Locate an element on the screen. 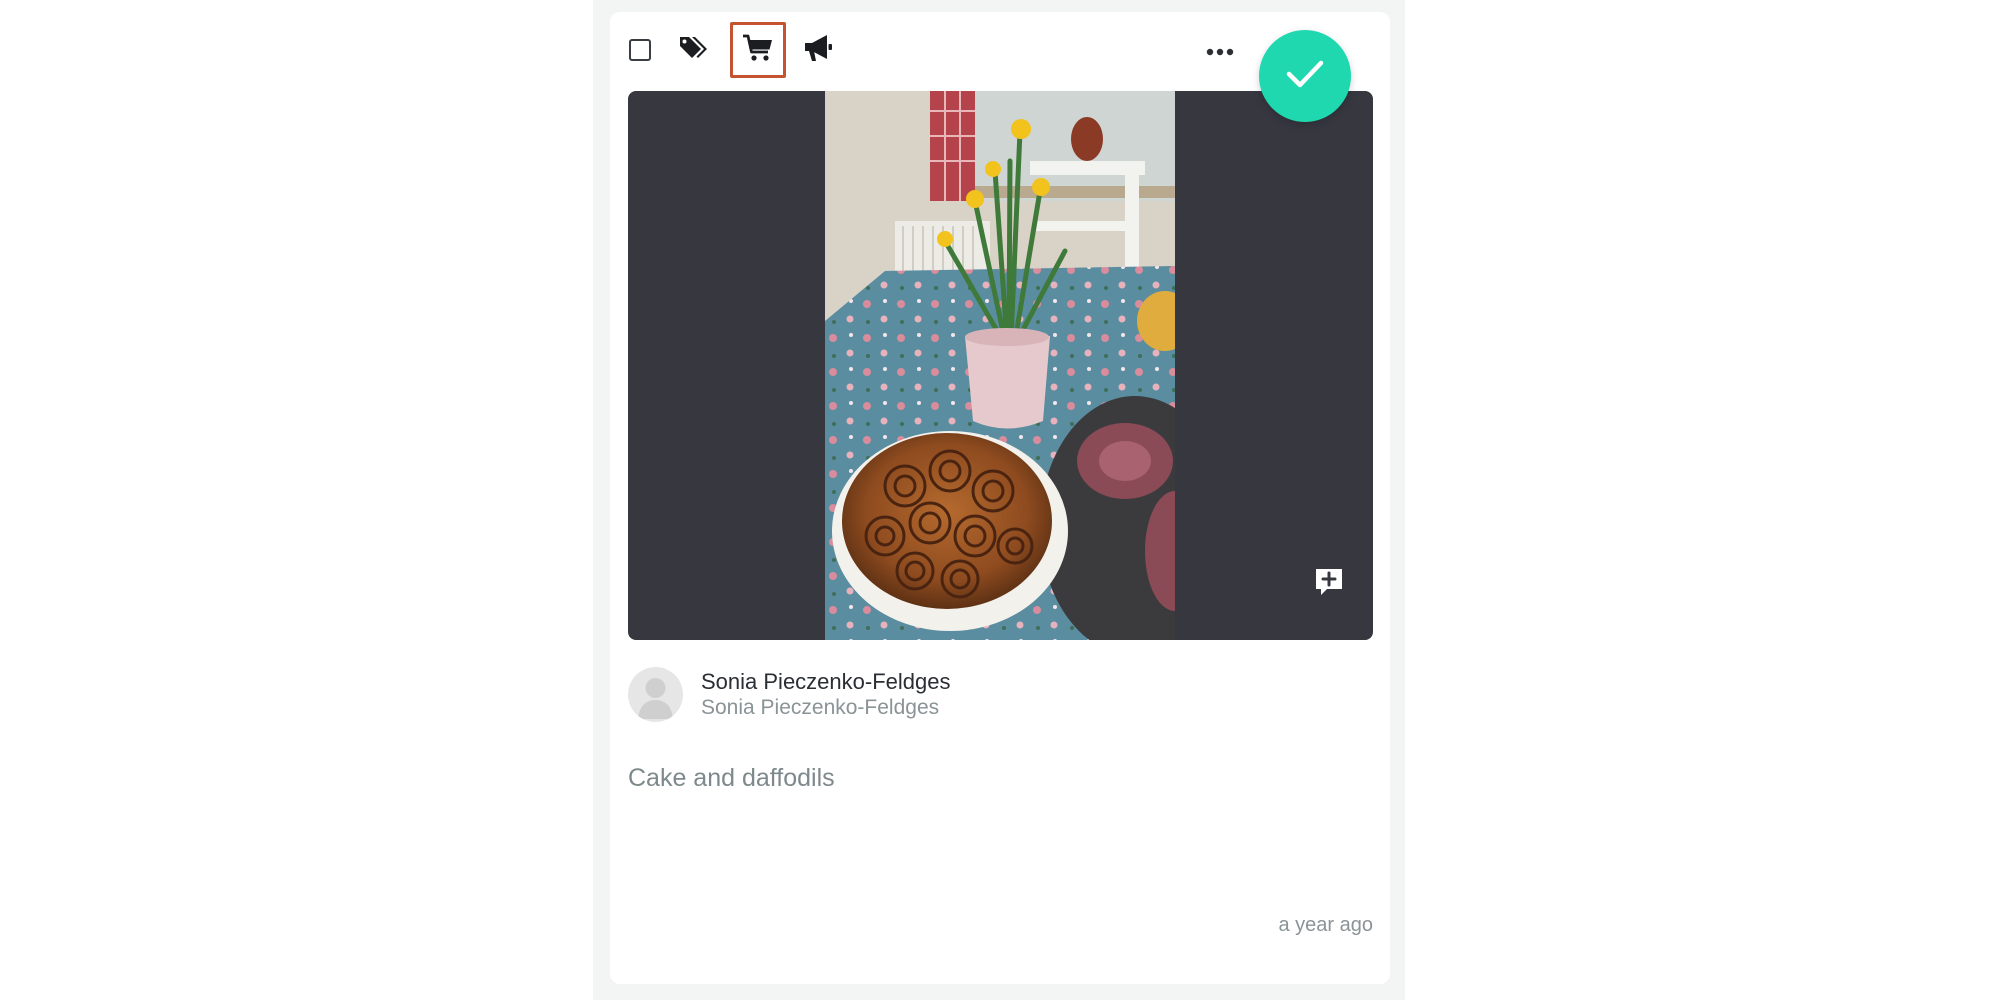 This screenshot has width=2000, height=1000. shopping-cart-icon is located at coordinates (758, 50).